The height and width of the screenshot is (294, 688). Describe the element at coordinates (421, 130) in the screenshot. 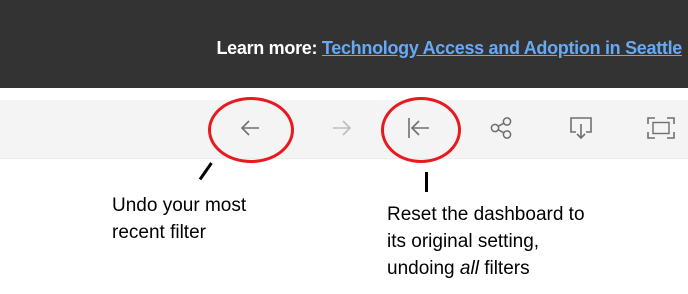

I see `revert-highlight-circle` at that location.